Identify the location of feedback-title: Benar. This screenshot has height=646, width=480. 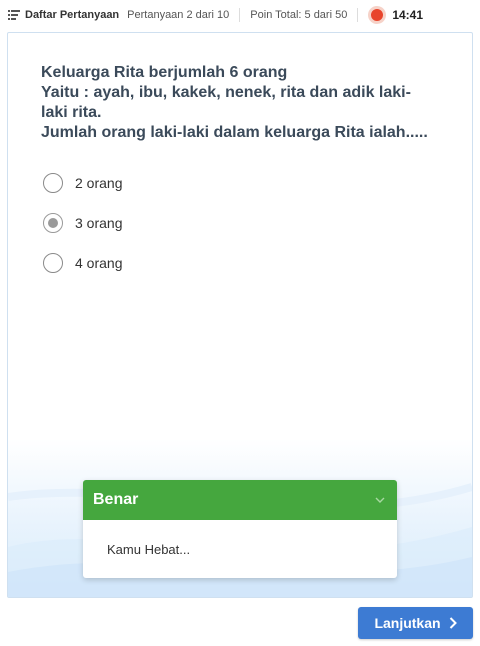
(116, 499).